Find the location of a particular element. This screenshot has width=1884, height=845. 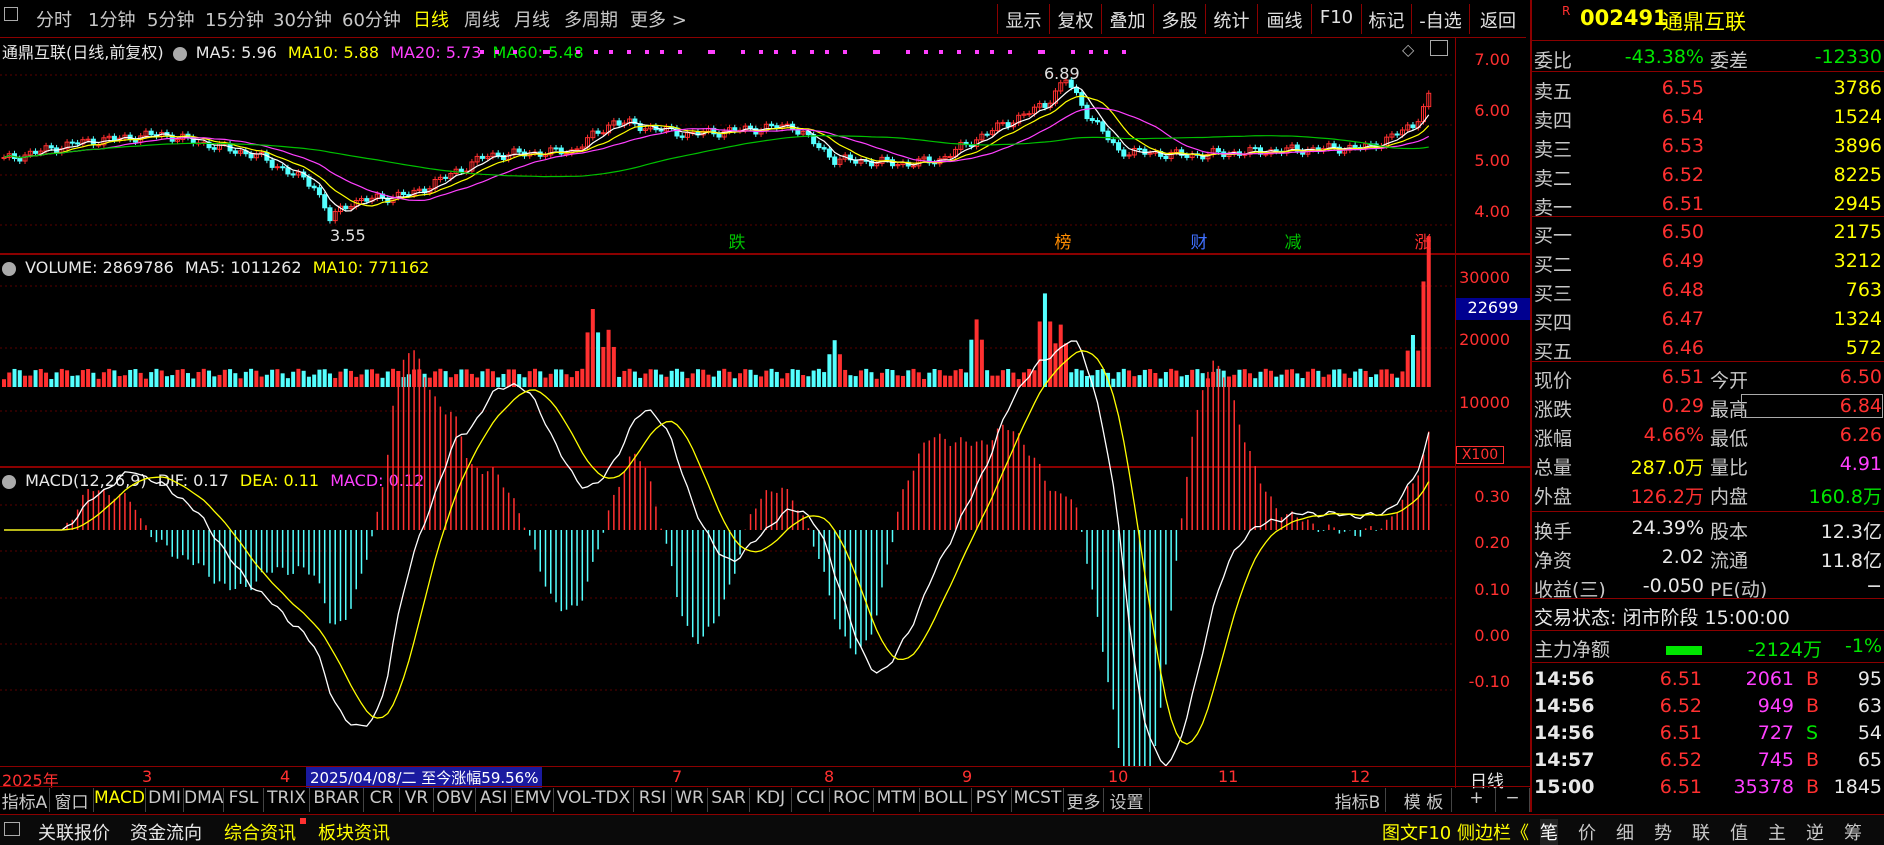

event-marker: 跌 is located at coordinates (737, 243).